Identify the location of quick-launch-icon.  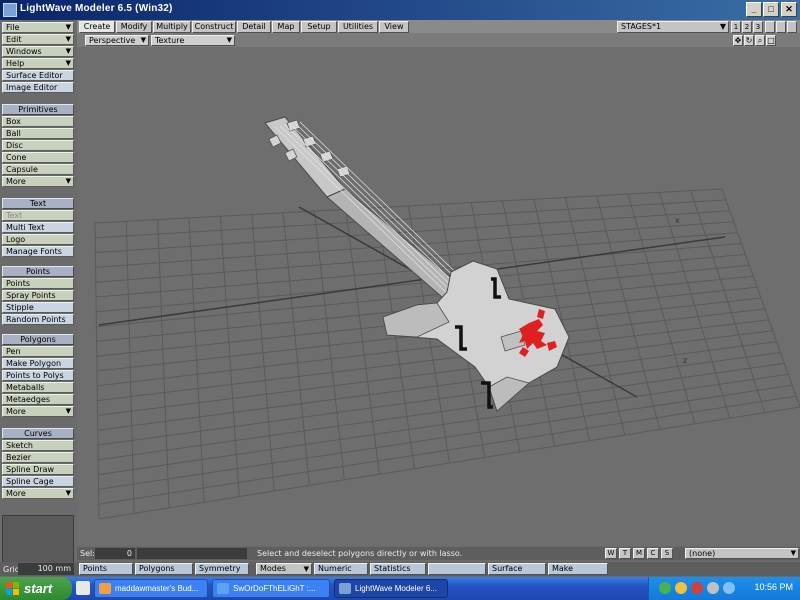
(83, 588).